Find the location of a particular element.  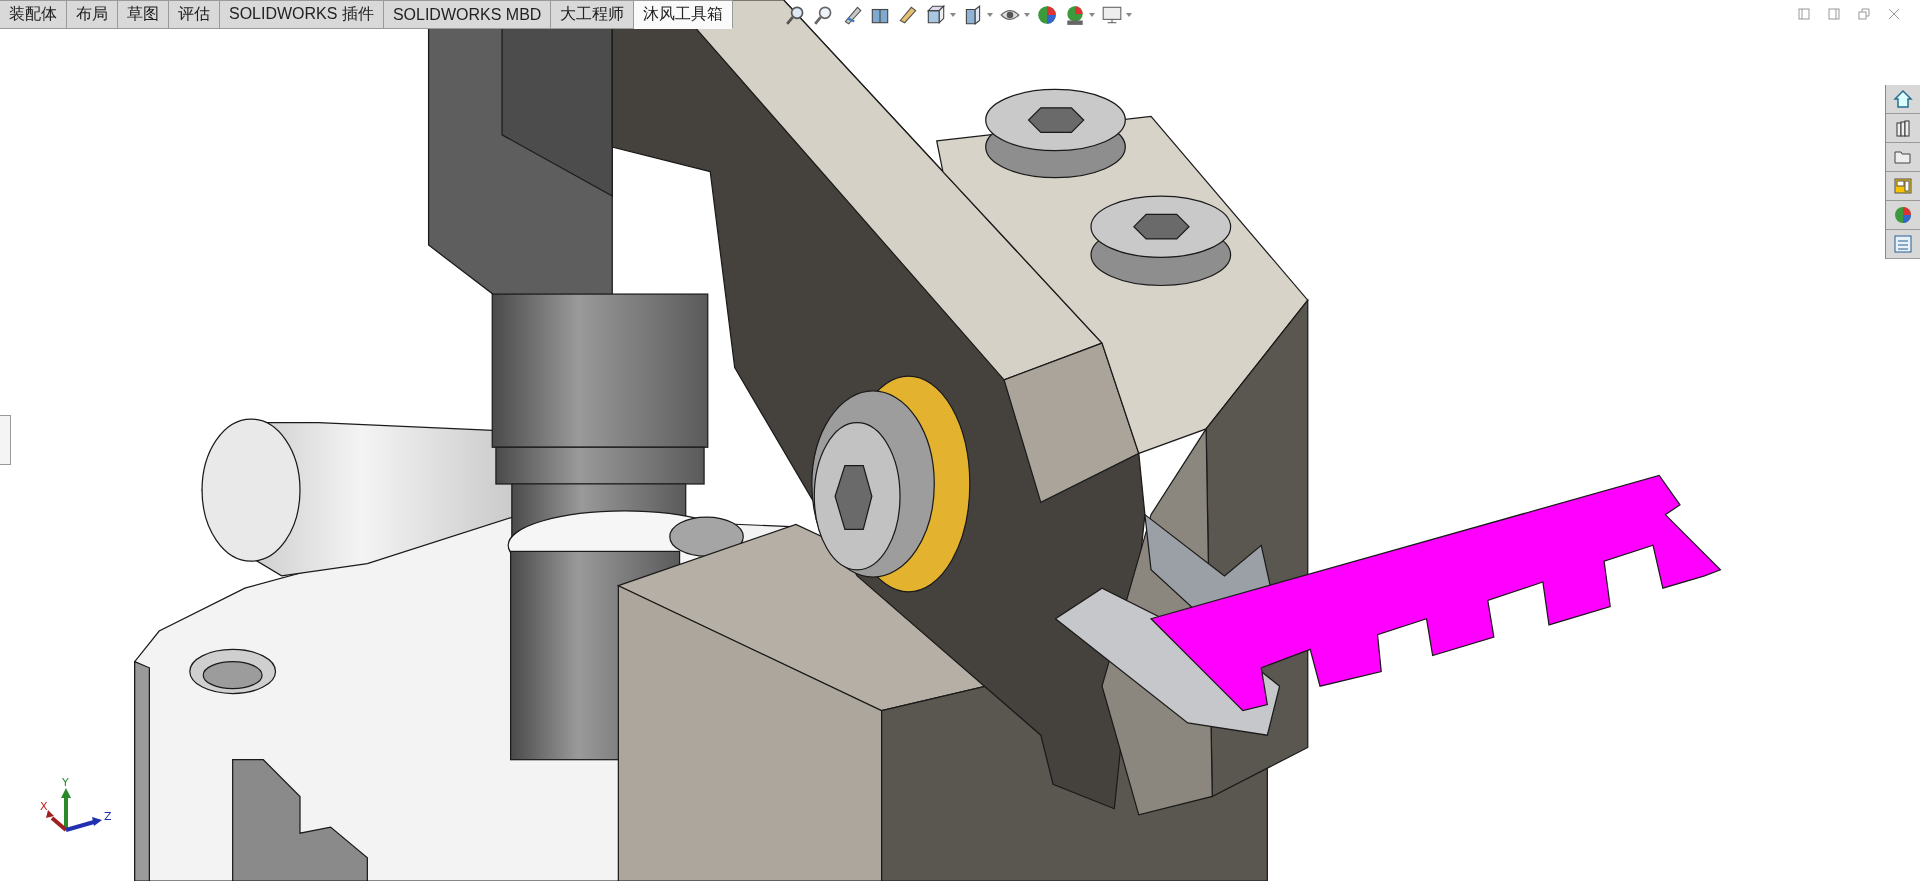

ribbon-tab: 评估 is located at coordinates (194, 14).